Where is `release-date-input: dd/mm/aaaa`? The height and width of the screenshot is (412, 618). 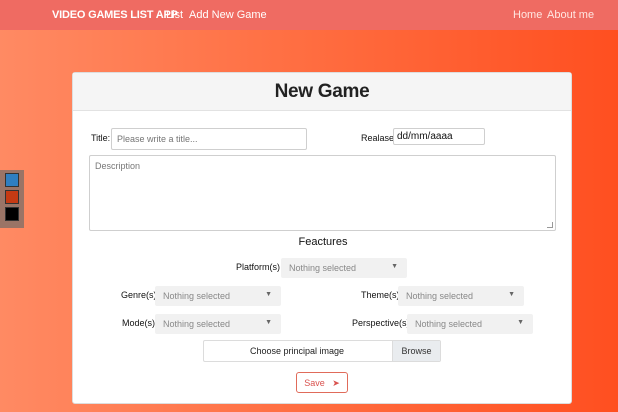
release-date-input: dd/mm/aaaa is located at coordinates (439, 136).